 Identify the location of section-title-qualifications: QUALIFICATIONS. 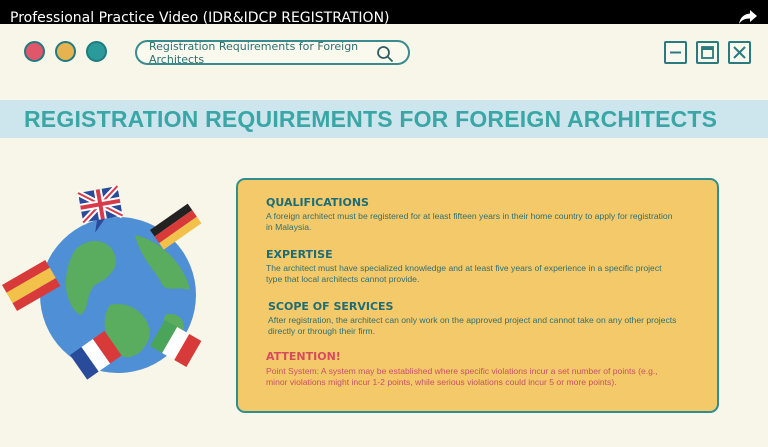
(317, 202).